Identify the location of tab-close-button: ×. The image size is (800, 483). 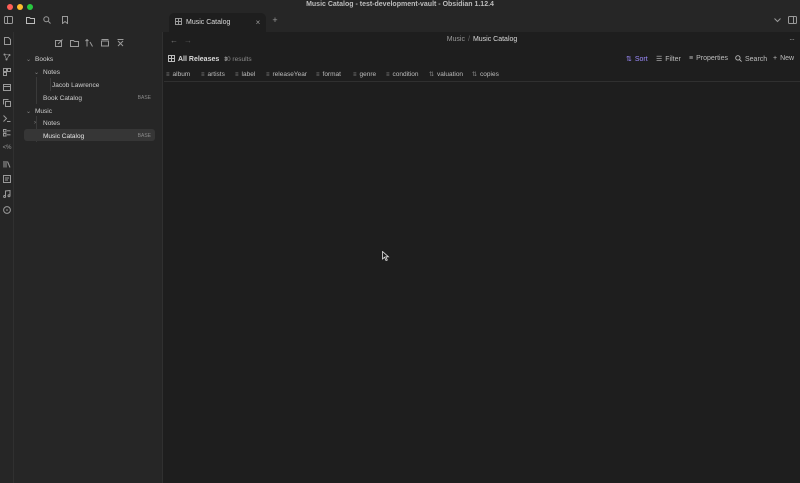
(258, 22).